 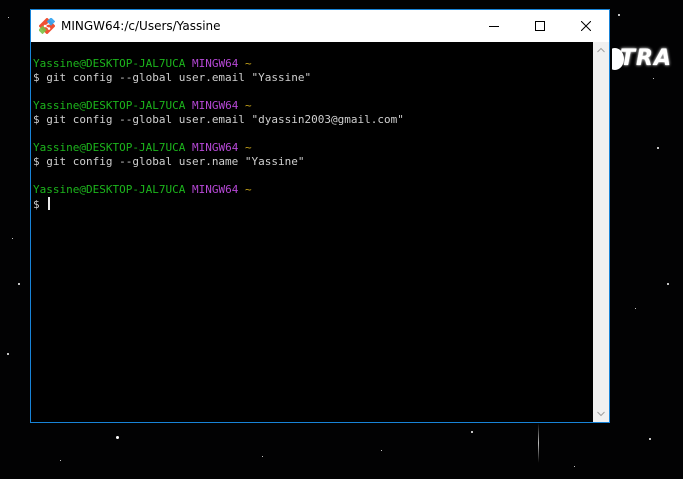 What do you see at coordinates (320, 26) in the screenshot?
I see `title-bar: MINGW64:/c/Users/Yassine` at bounding box center [320, 26].